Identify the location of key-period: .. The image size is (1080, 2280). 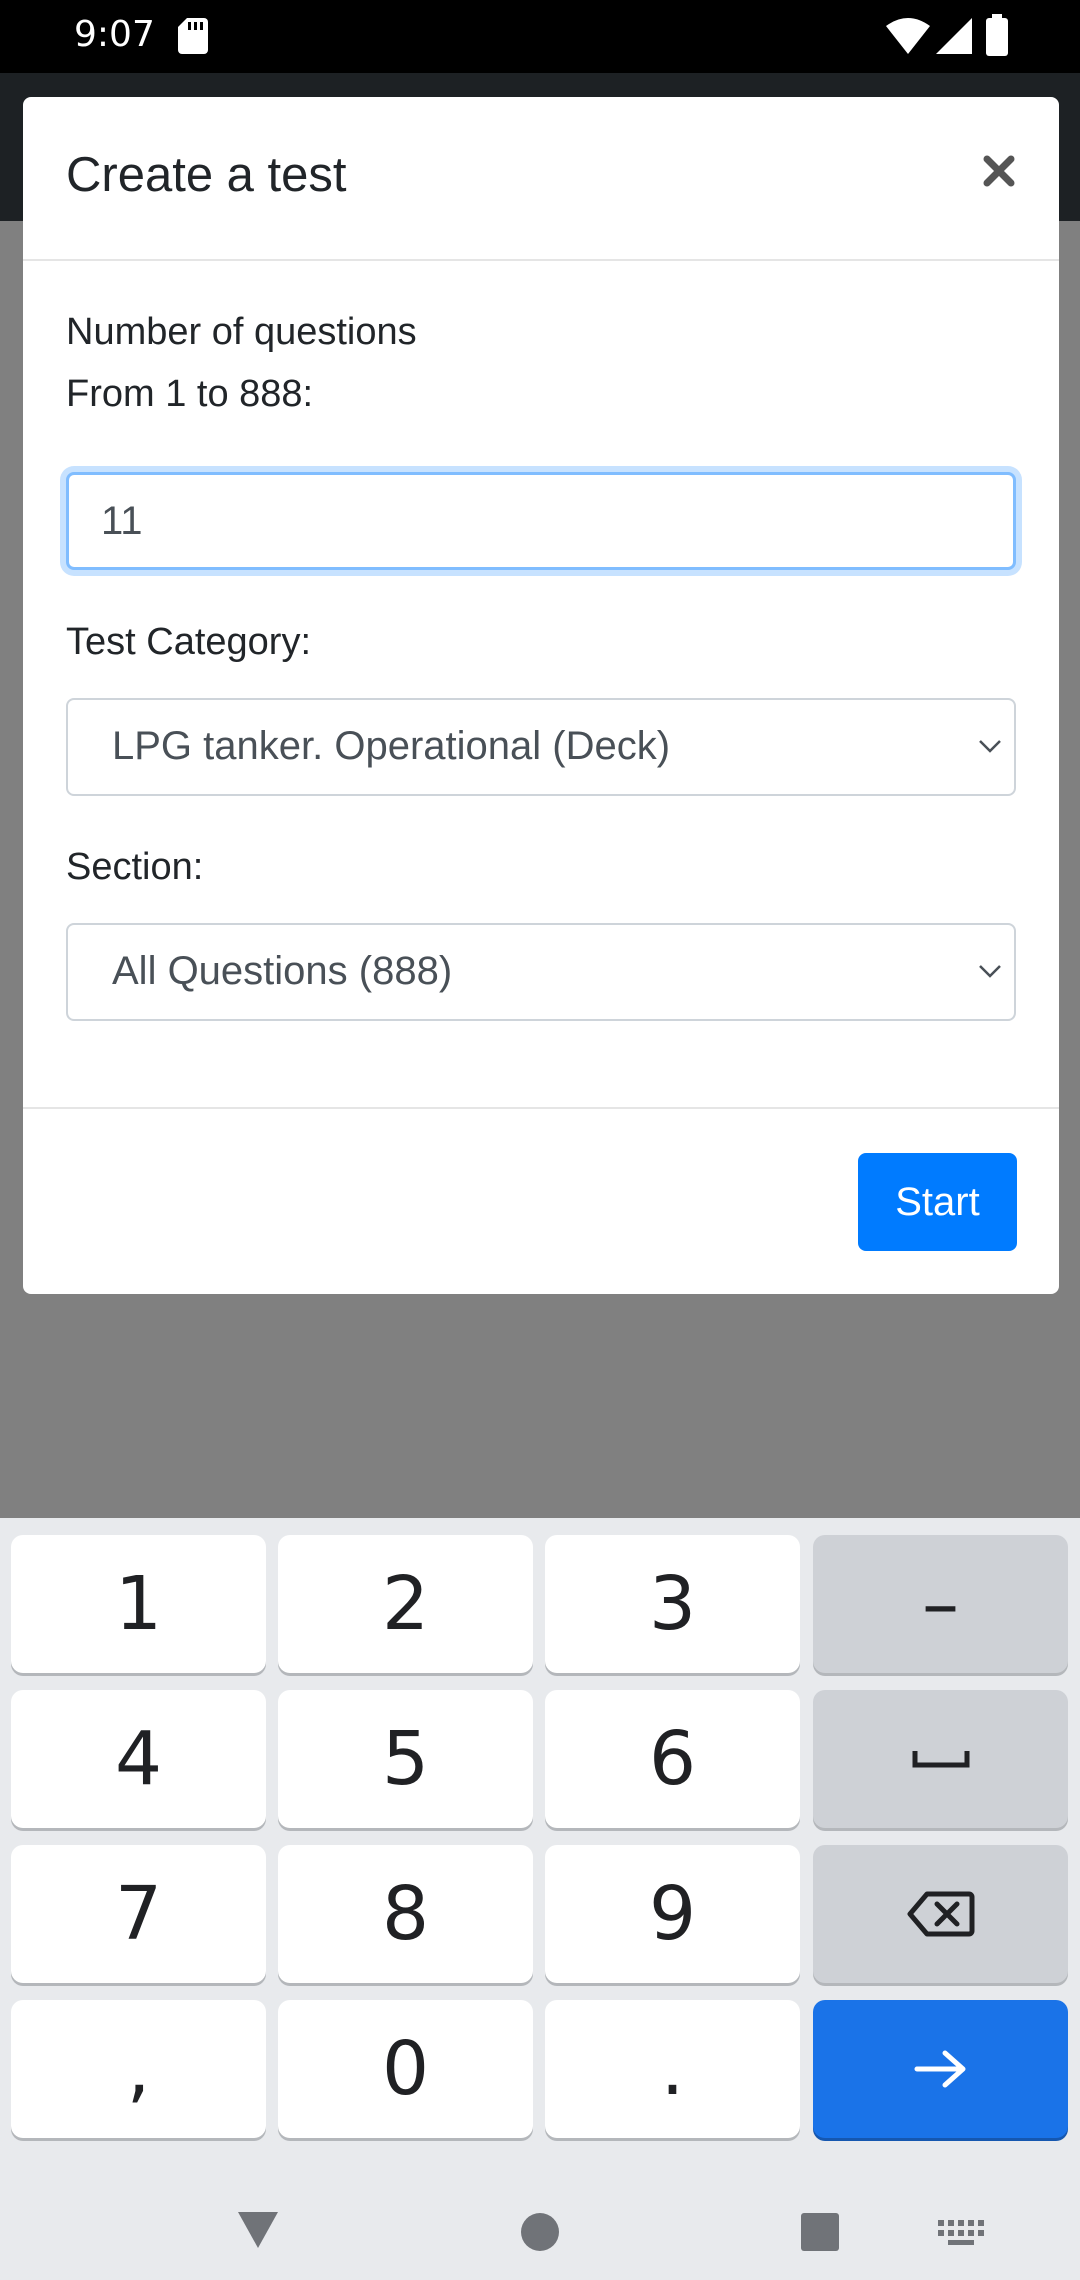
(672, 2069).